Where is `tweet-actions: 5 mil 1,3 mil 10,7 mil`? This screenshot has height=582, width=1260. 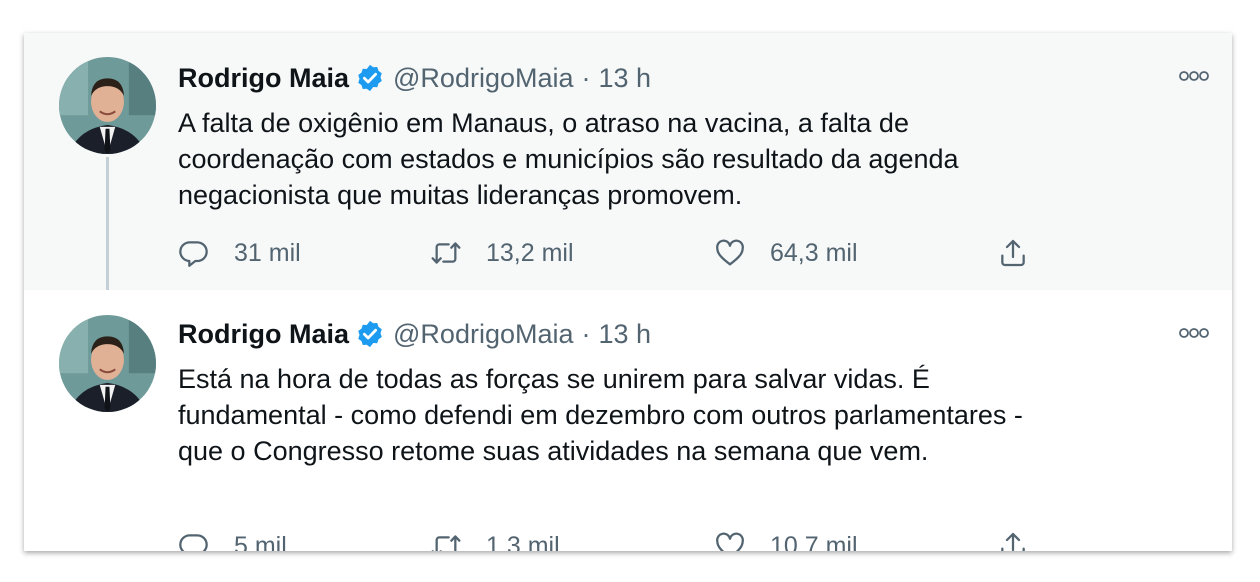 tweet-actions: 5 mil 1,3 mil 10,7 mil is located at coordinates (618, 538).